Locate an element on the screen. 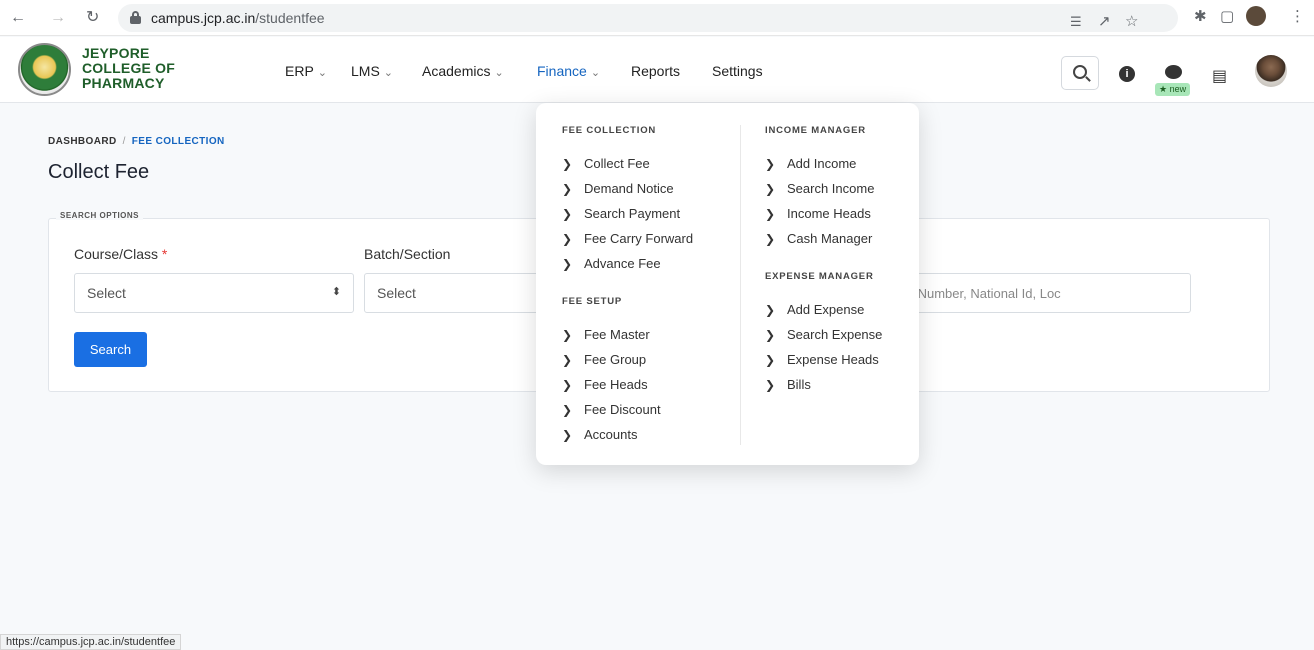 This screenshot has height=650, width=1314. share-icon: ↗ is located at coordinates (1104, 22).